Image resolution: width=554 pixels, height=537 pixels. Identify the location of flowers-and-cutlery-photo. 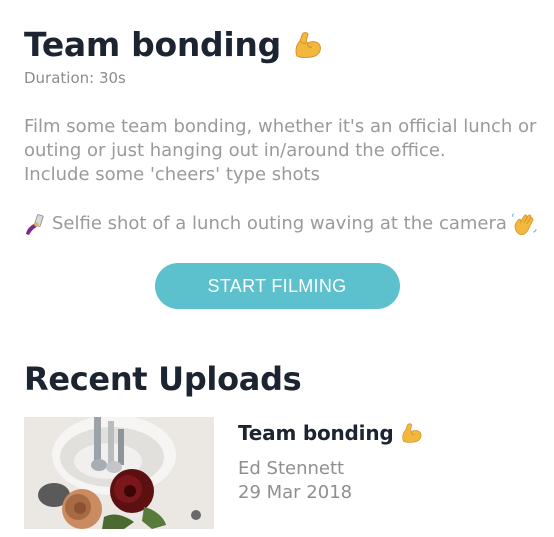
(119, 473).